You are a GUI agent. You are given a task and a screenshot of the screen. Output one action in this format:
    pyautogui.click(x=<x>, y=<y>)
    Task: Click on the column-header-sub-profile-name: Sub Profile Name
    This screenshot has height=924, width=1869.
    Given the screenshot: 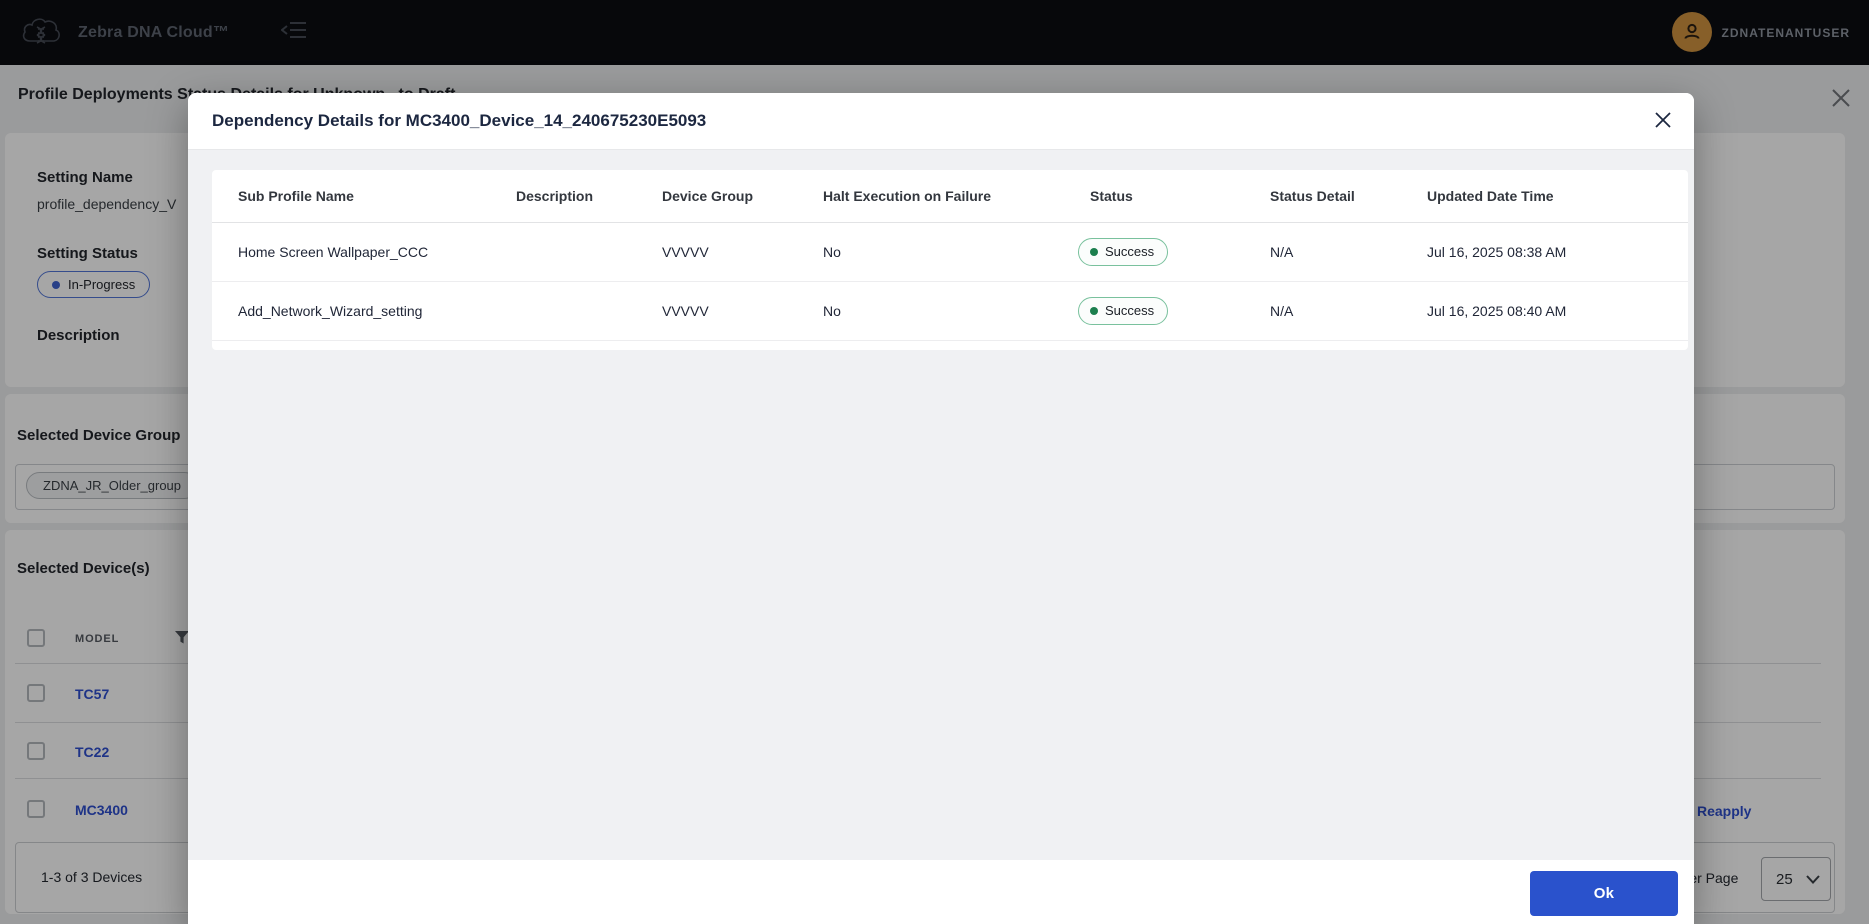 What is the action you would take?
    pyautogui.click(x=364, y=196)
    